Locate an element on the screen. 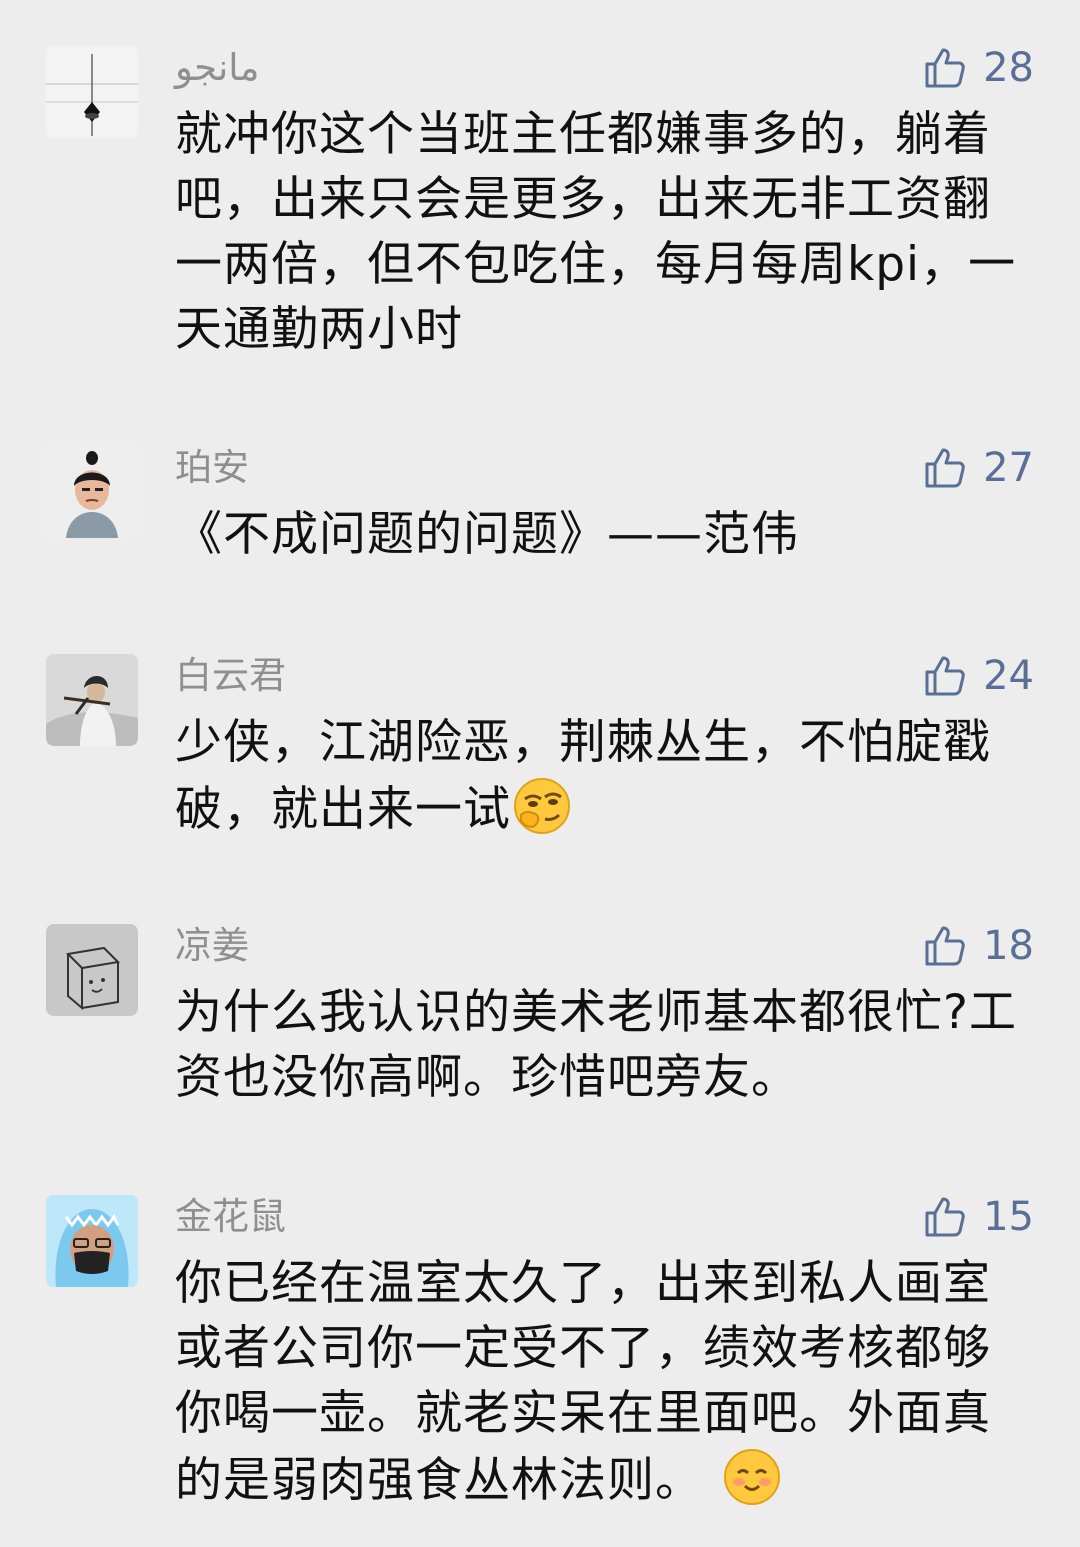 The height and width of the screenshot is (1547, 1080). like-button: 27 is located at coordinates (977, 468).